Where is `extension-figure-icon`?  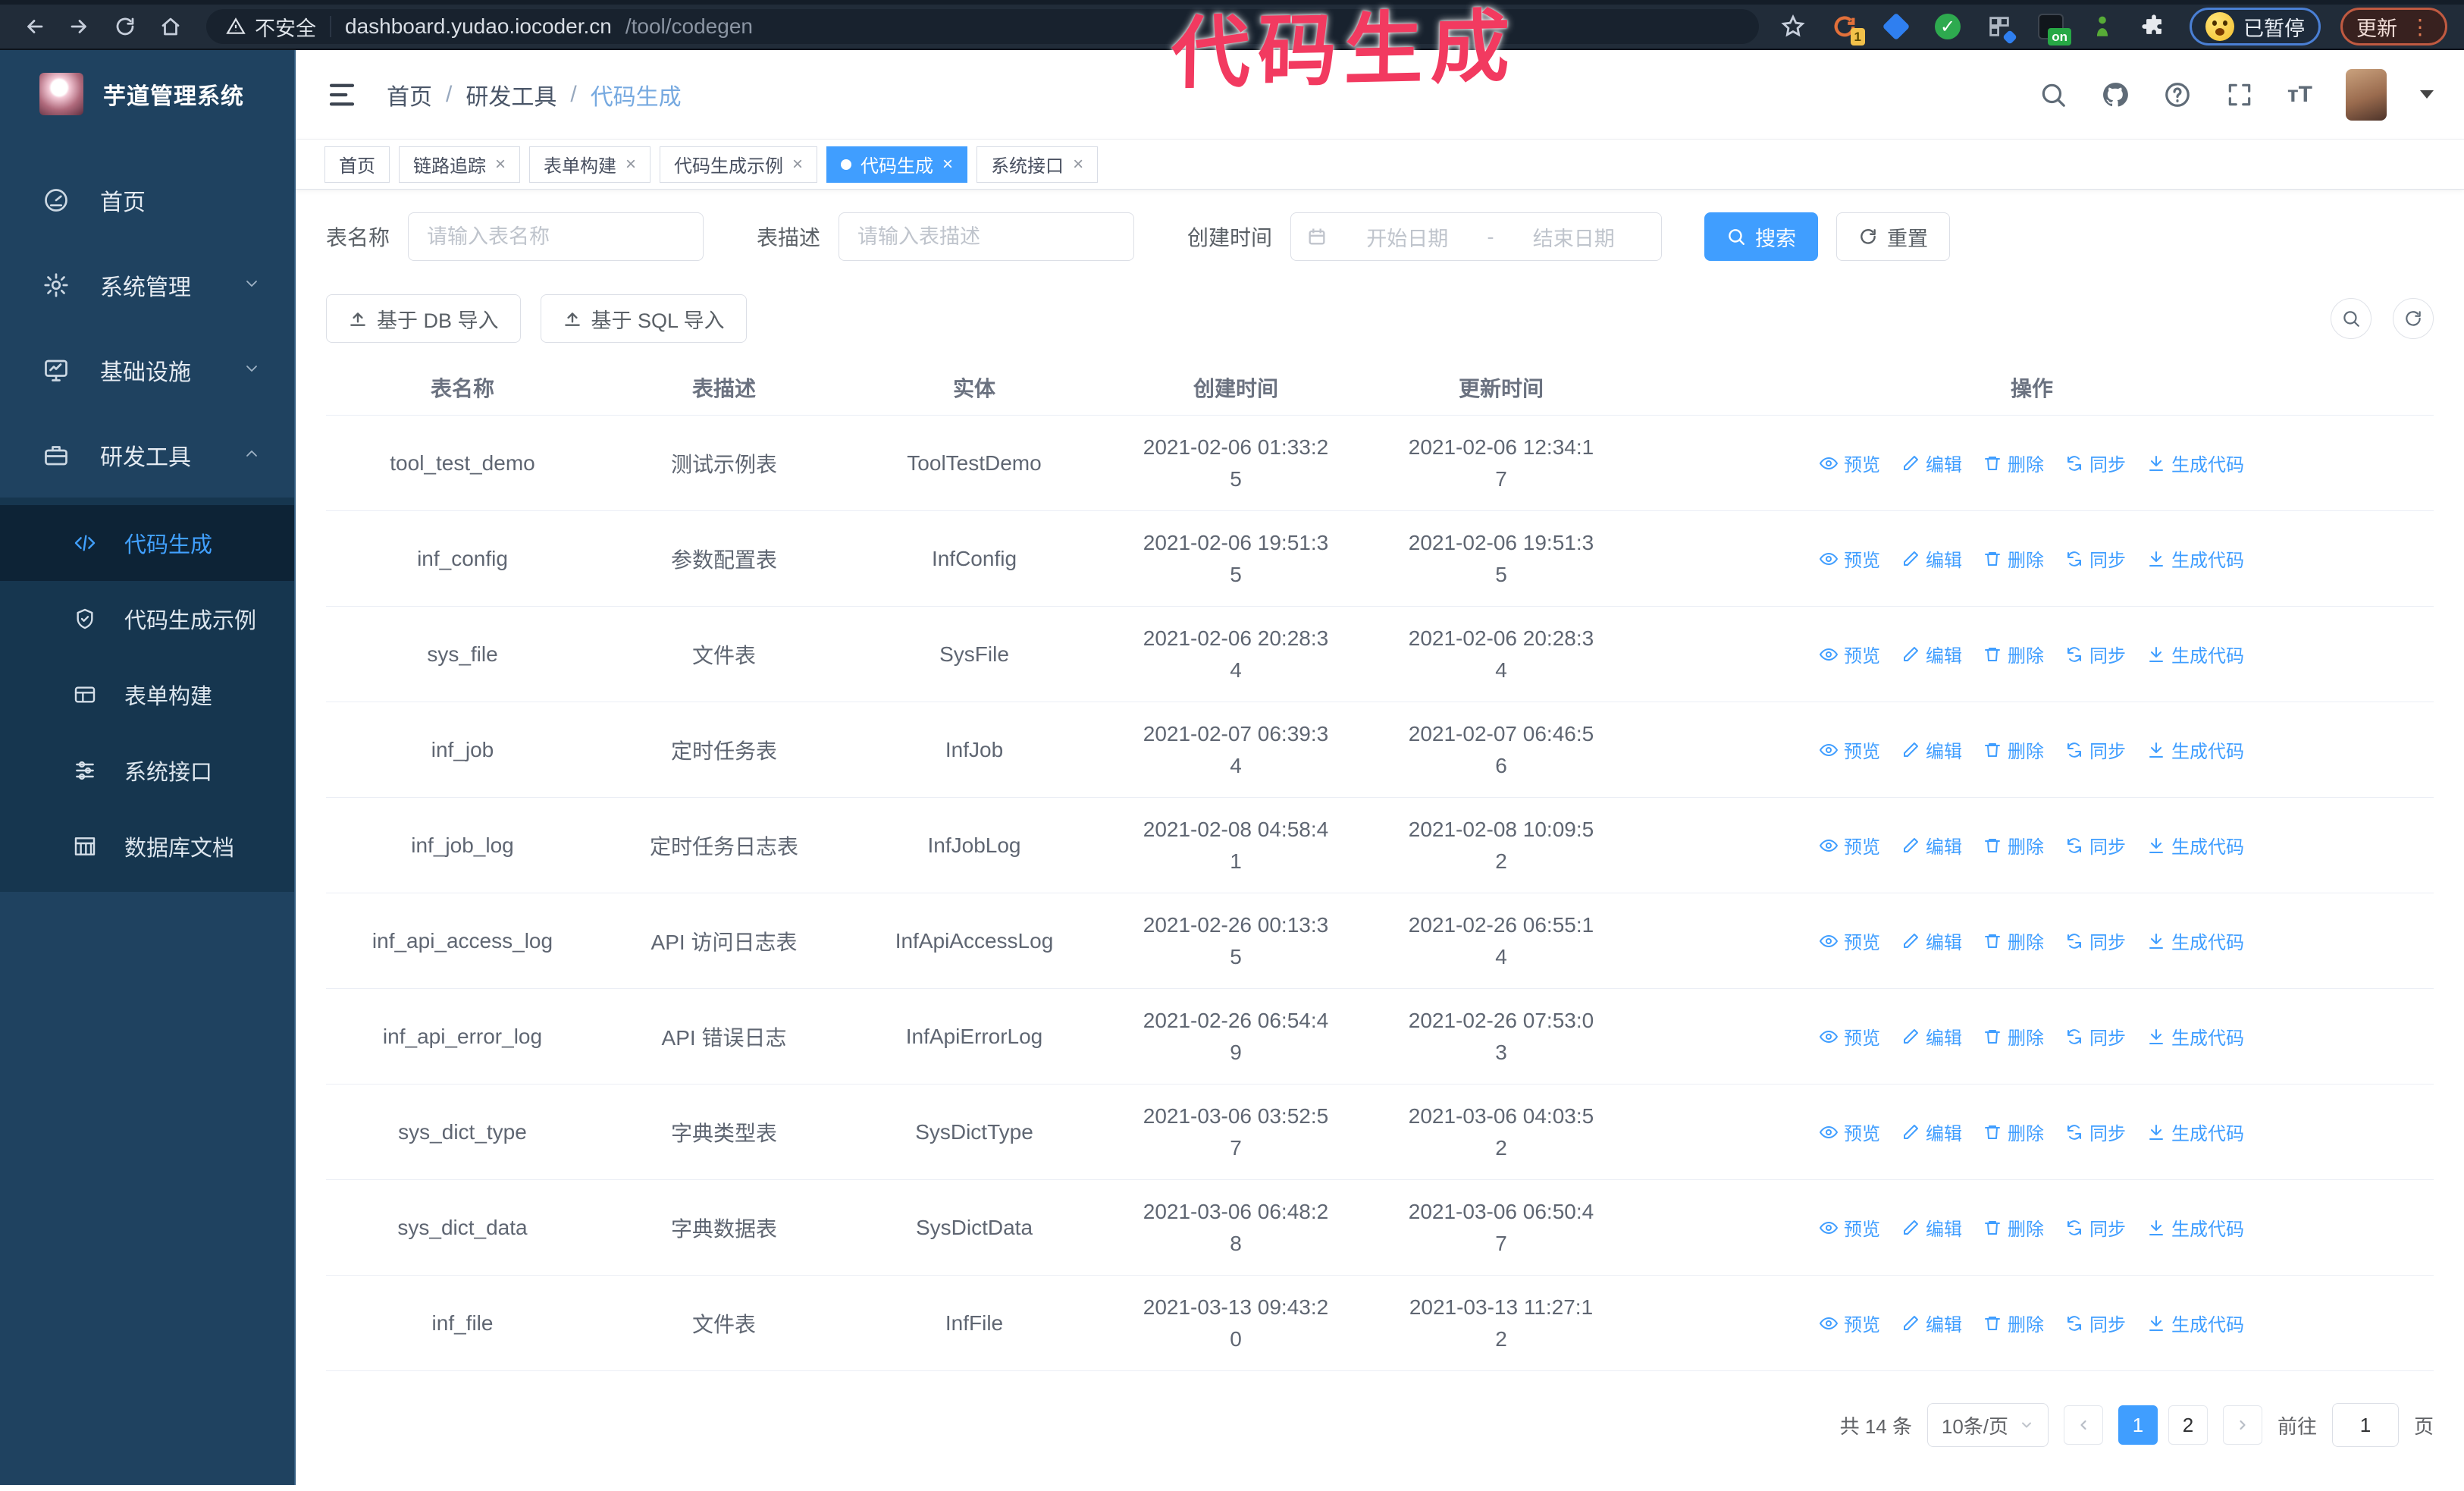 extension-figure-icon is located at coordinates (2102, 26).